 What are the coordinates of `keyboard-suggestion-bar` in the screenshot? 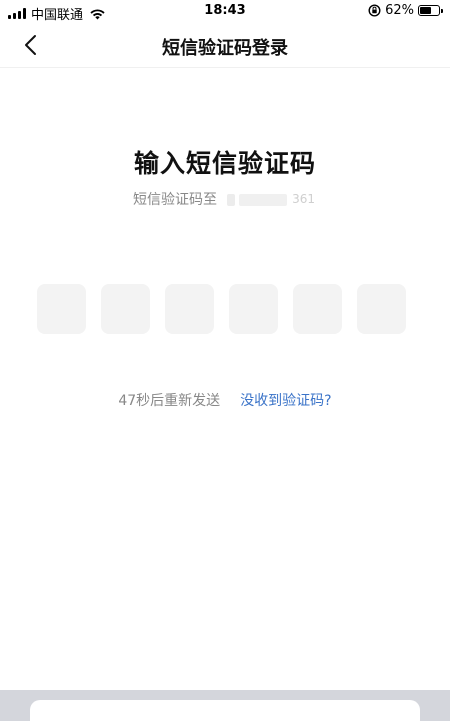 It's located at (225, 710).